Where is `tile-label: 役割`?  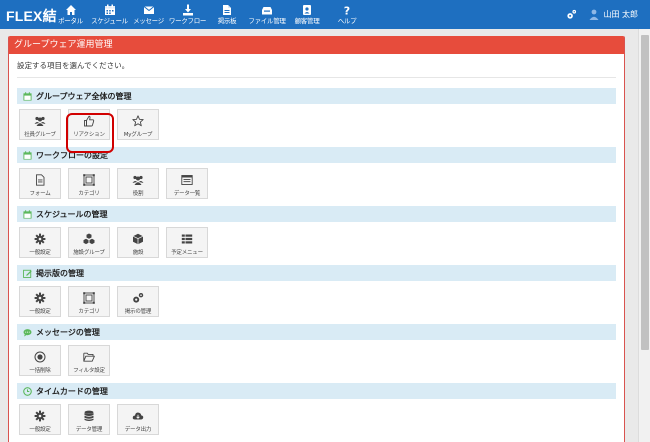 tile-label: 役割 is located at coordinates (138, 194).